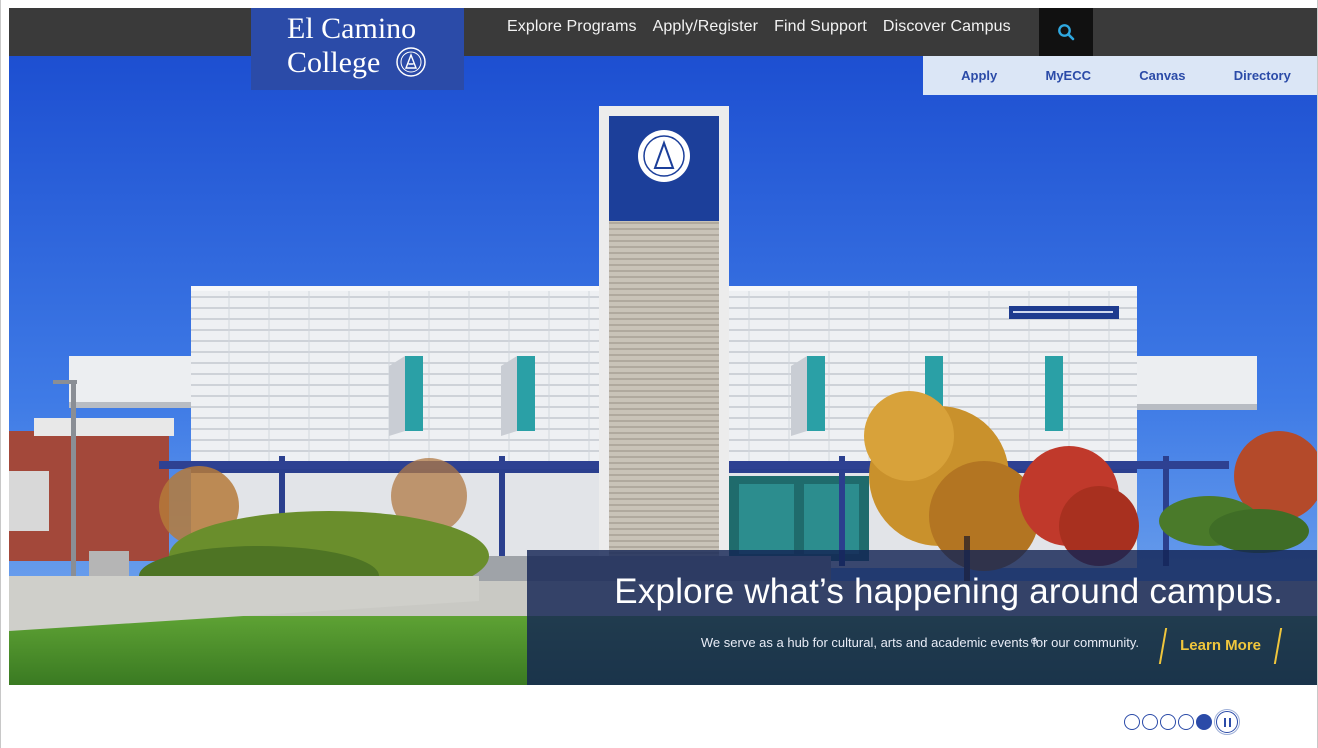 This screenshot has width=1318, height=748. What do you see at coordinates (979, 75) in the screenshot?
I see `quicklink-apply: Apply` at bounding box center [979, 75].